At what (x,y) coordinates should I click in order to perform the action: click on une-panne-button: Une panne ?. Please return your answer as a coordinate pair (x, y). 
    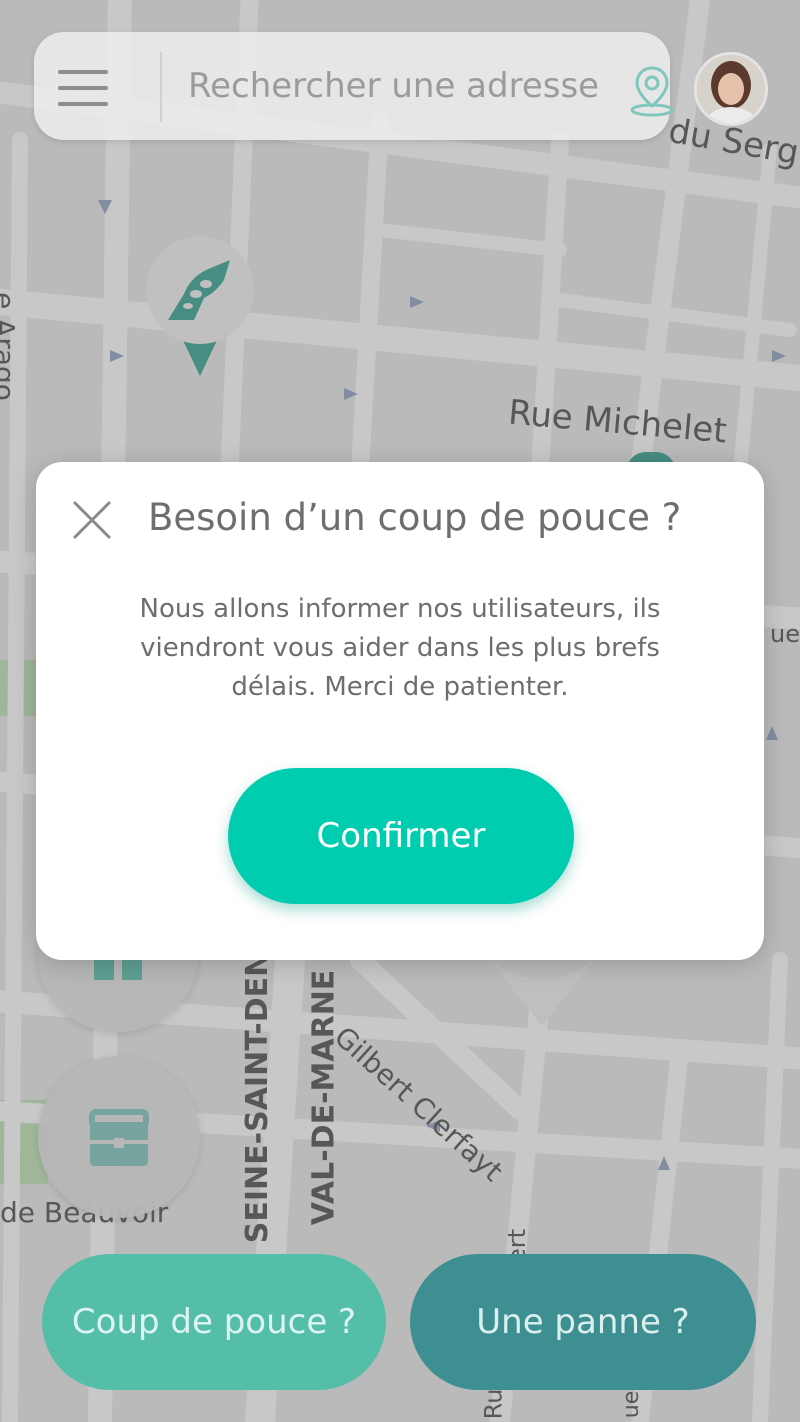
    Looking at the image, I should click on (583, 1322).